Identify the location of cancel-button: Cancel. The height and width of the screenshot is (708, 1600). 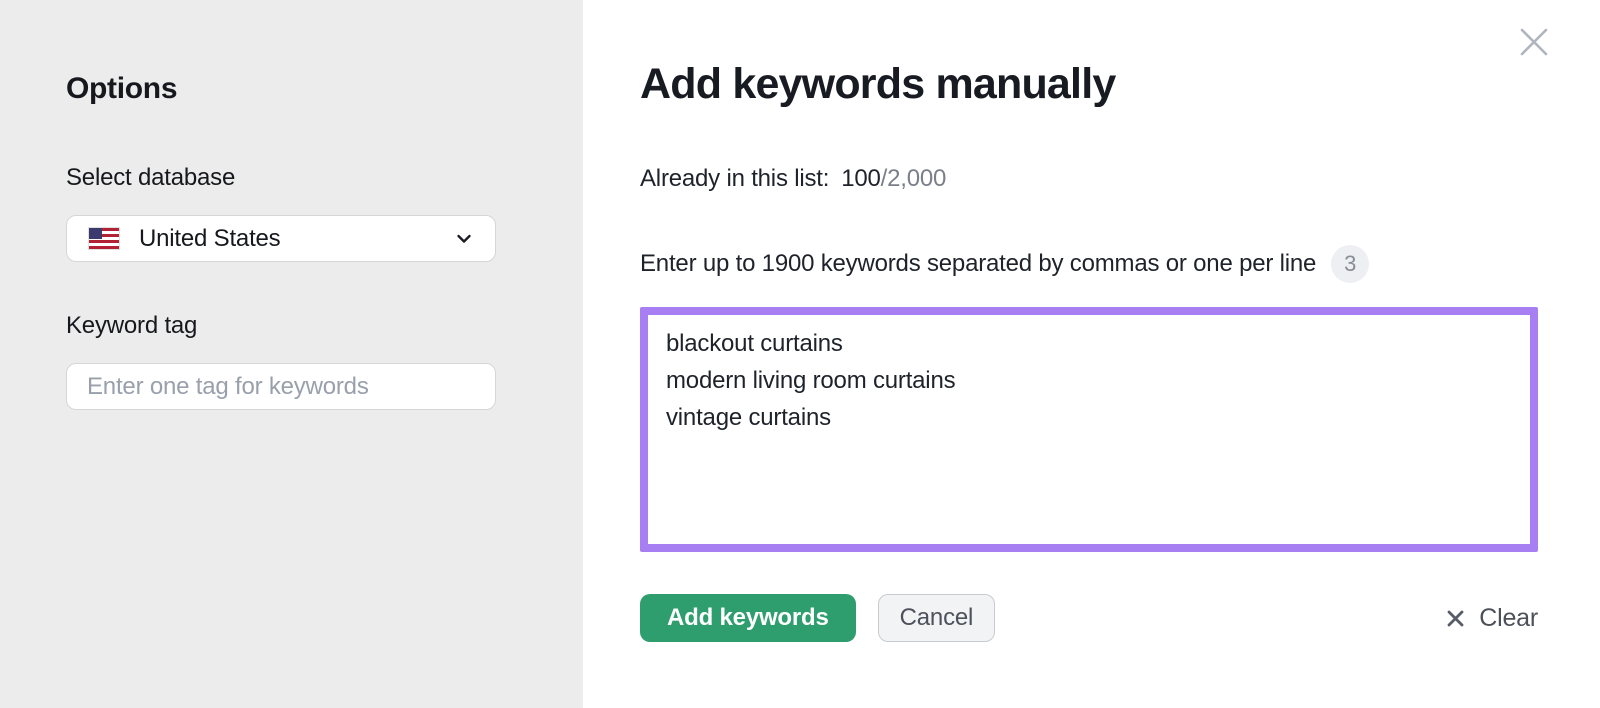
(936, 618).